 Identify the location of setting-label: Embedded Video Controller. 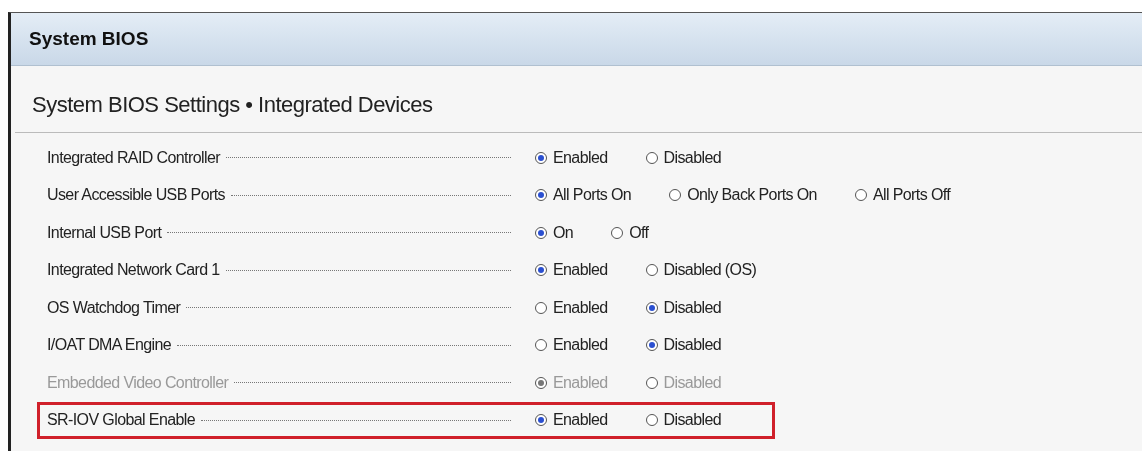
(138, 382).